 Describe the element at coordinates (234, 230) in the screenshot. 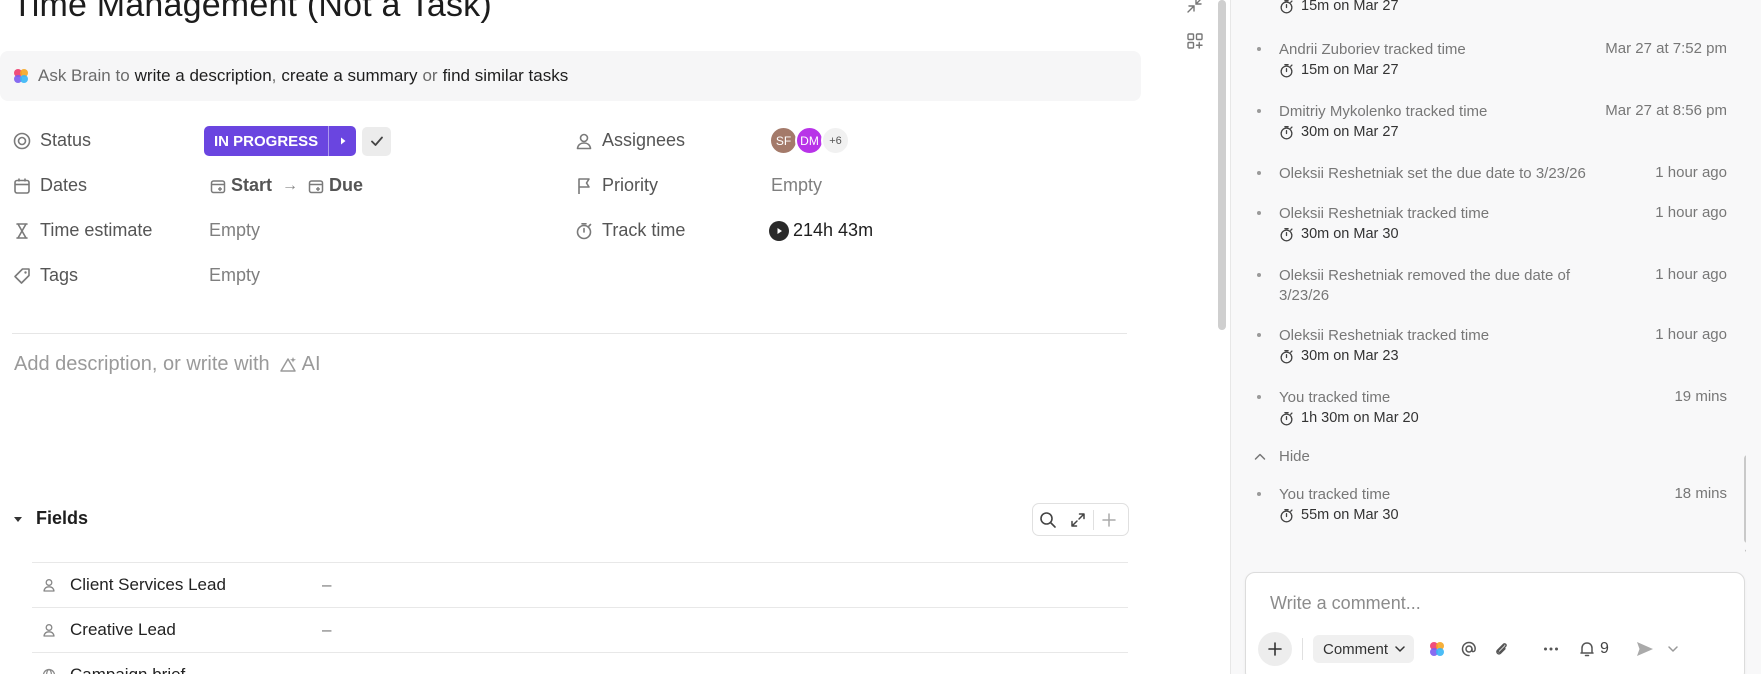

I see `time-estimate-value: Empty` at that location.